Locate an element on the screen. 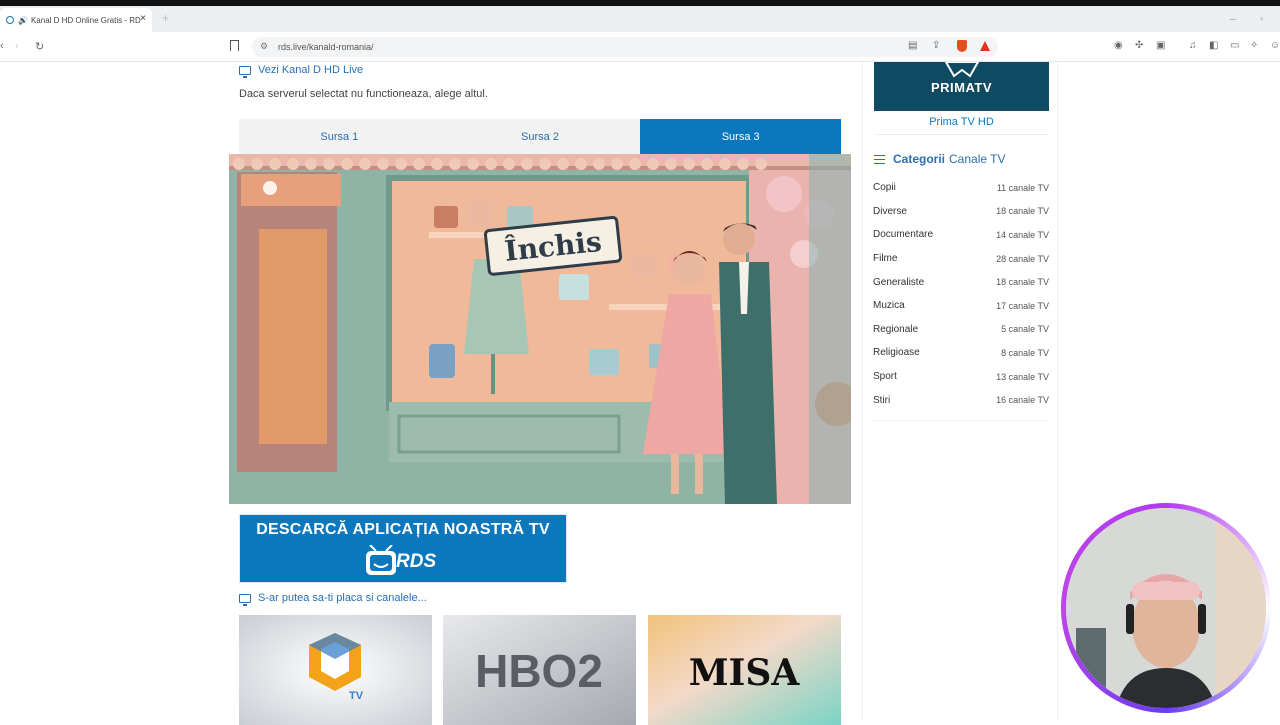  category-name: Sport is located at coordinates (885, 376).